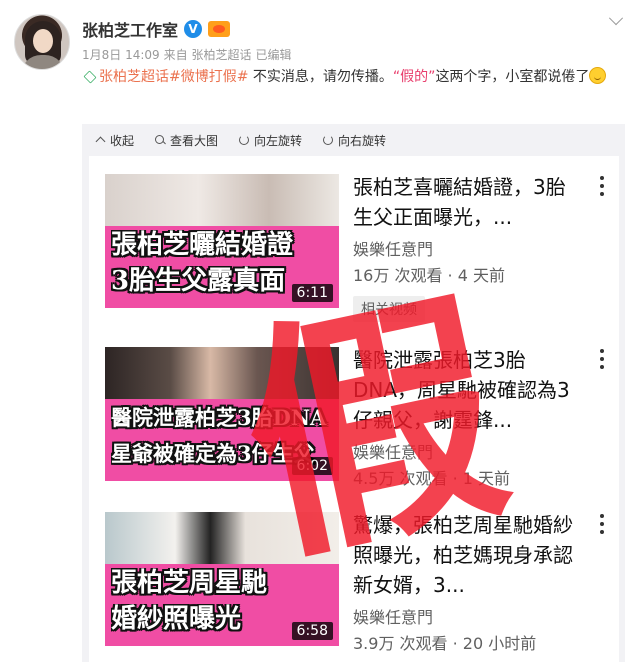 This screenshot has width=641, height=662. I want to click on thumbnail-photo, so click(222, 200).